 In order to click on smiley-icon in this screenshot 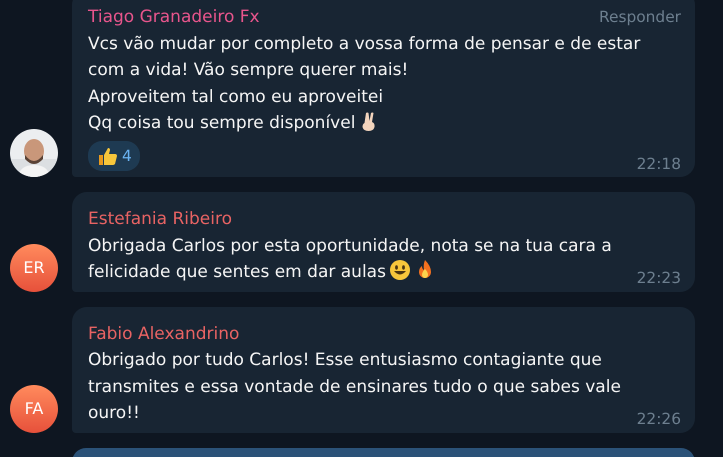, I will do `click(399, 270)`.